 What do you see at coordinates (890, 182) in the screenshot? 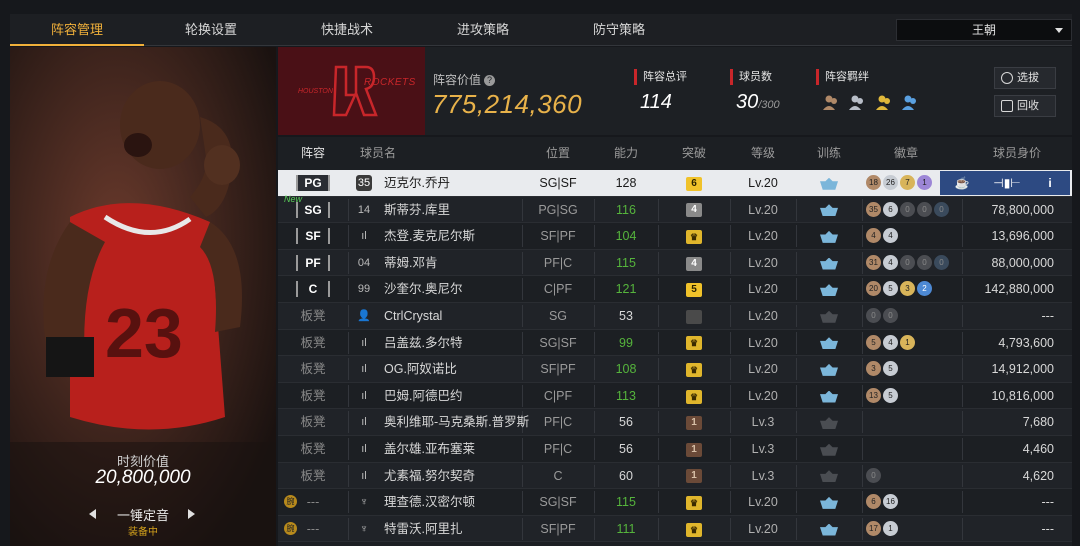
I see `badge-icon: 26` at bounding box center [890, 182].